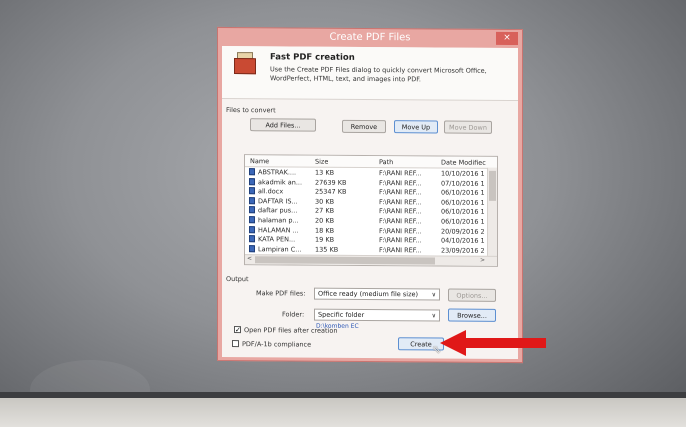 Image resolution: width=686 pixels, height=427 pixels. I want to click on move-up-button: Move Up, so click(416, 127).